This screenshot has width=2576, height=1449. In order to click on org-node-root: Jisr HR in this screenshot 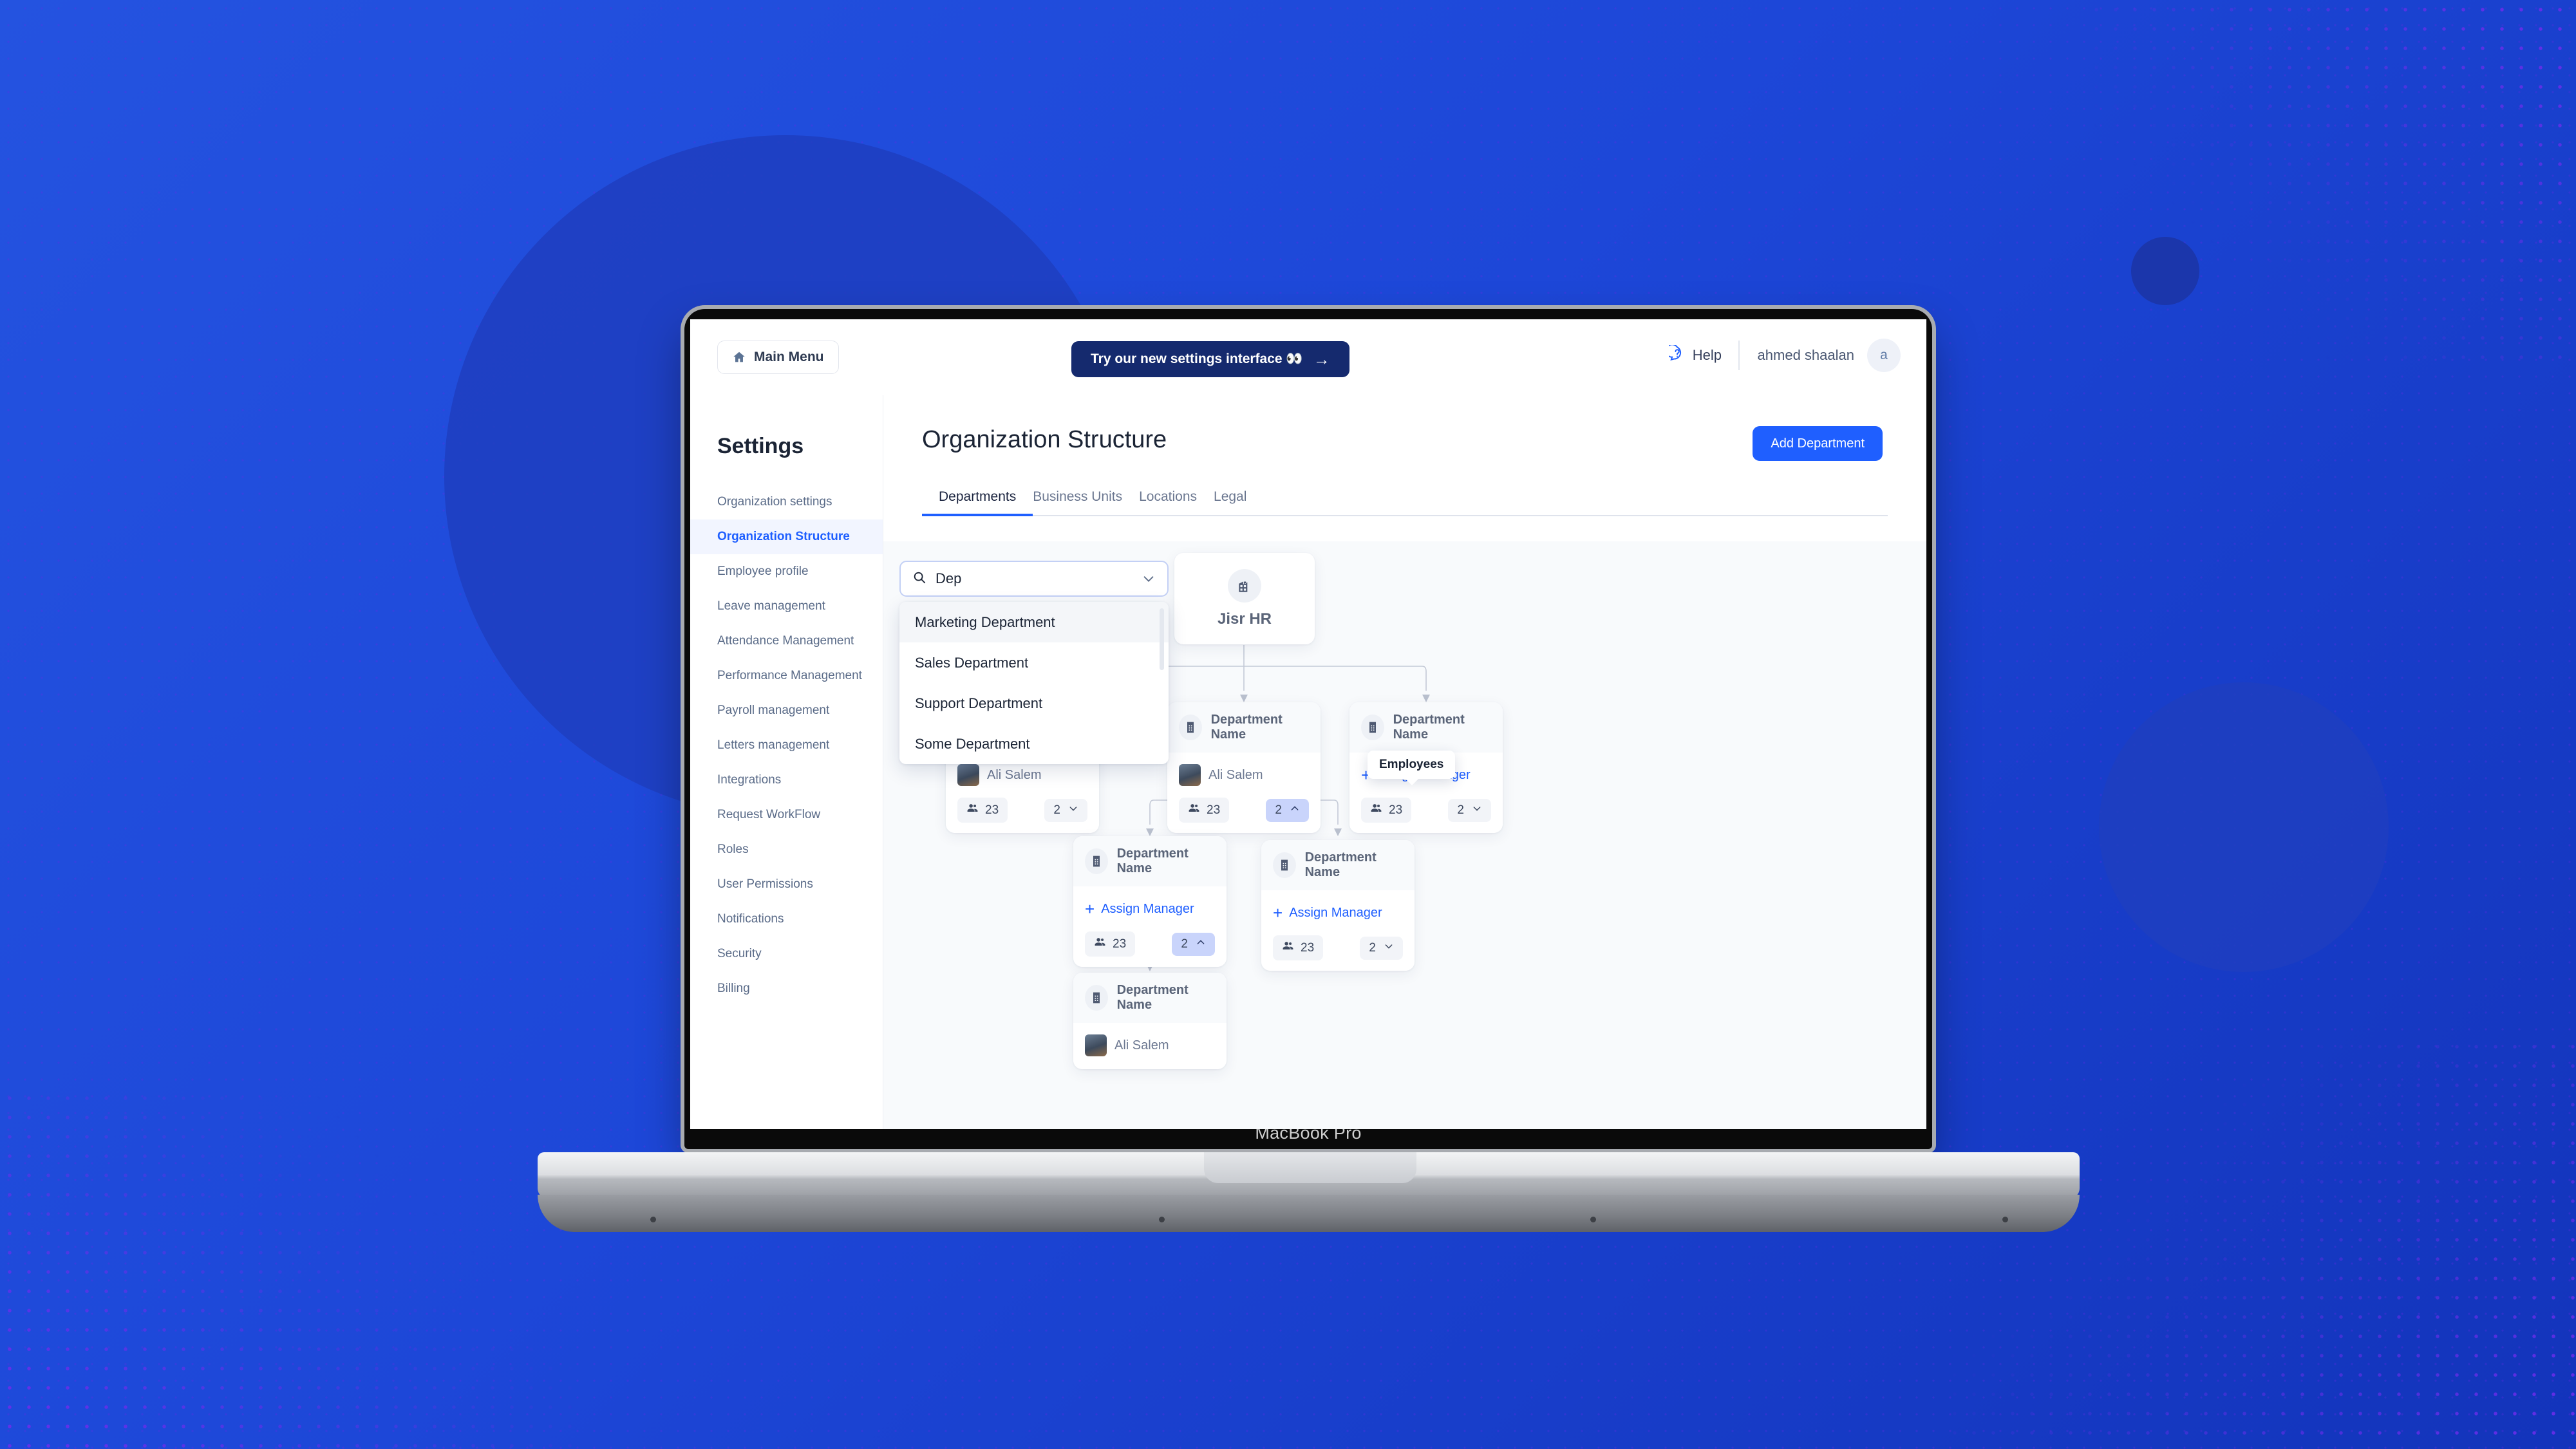, I will do `click(1244, 598)`.